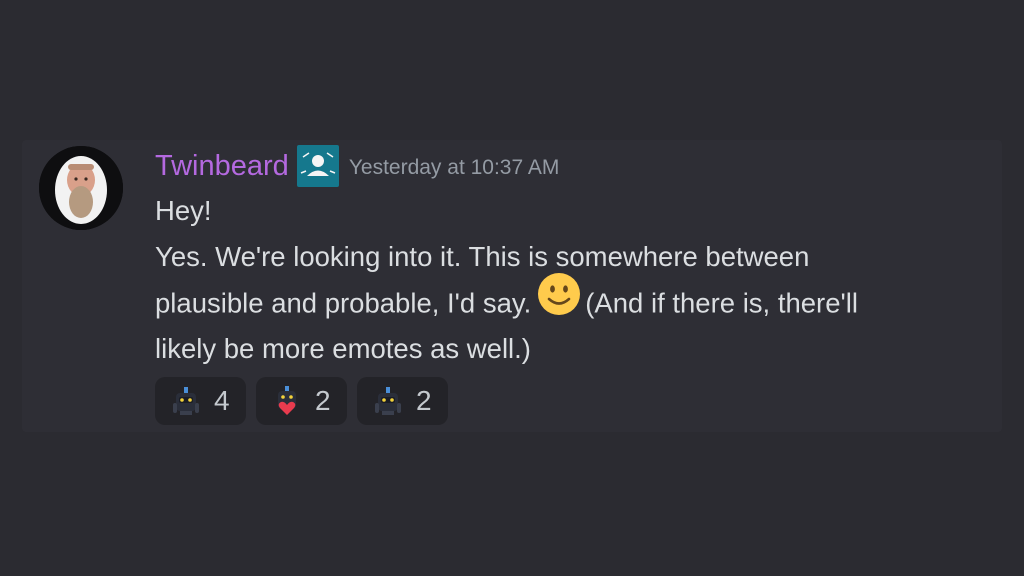 The image size is (1024, 576). What do you see at coordinates (454, 167) in the screenshot?
I see `timestamp: Yesterday at 10:37 AM` at bounding box center [454, 167].